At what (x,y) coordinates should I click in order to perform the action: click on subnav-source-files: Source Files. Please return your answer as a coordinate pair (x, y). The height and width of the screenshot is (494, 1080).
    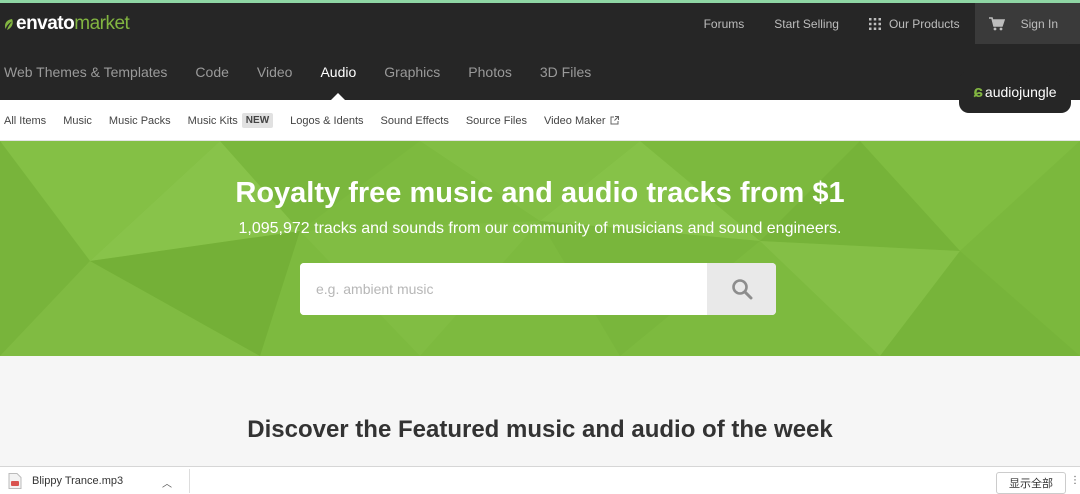
    Looking at the image, I should click on (496, 121).